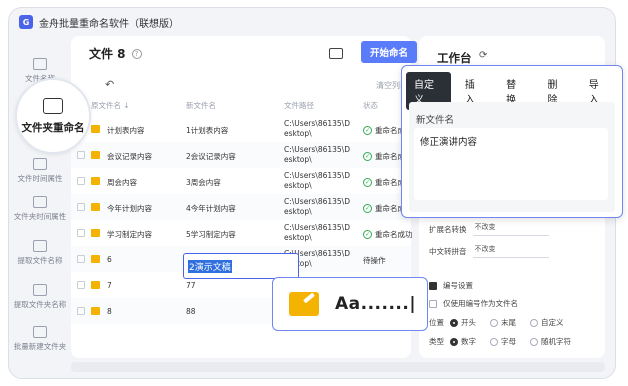 This screenshot has height=386, width=628. Describe the element at coordinates (40, 246) in the screenshot. I see `extract-file-icon` at that location.